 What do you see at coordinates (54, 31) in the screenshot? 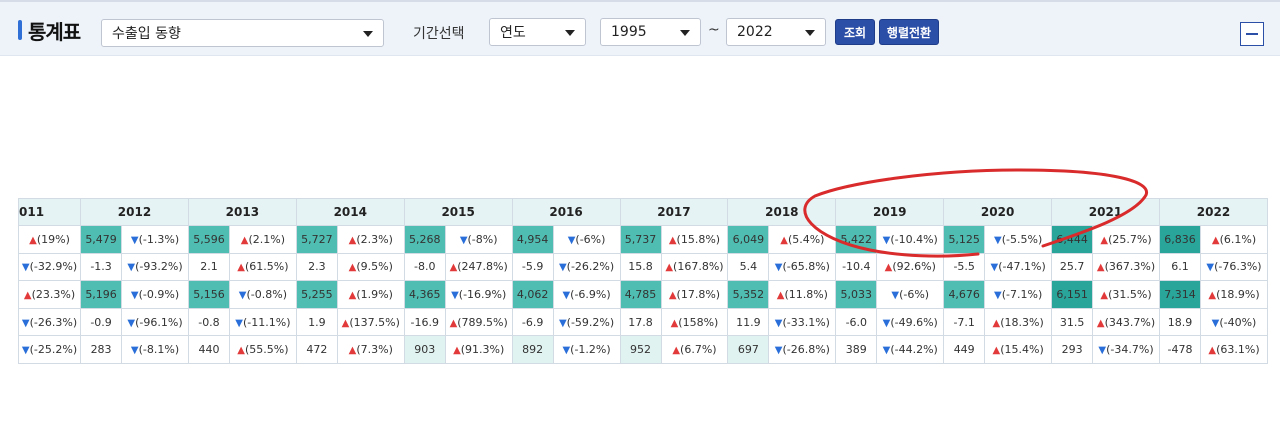
I see `page-title: 통계표` at bounding box center [54, 31].